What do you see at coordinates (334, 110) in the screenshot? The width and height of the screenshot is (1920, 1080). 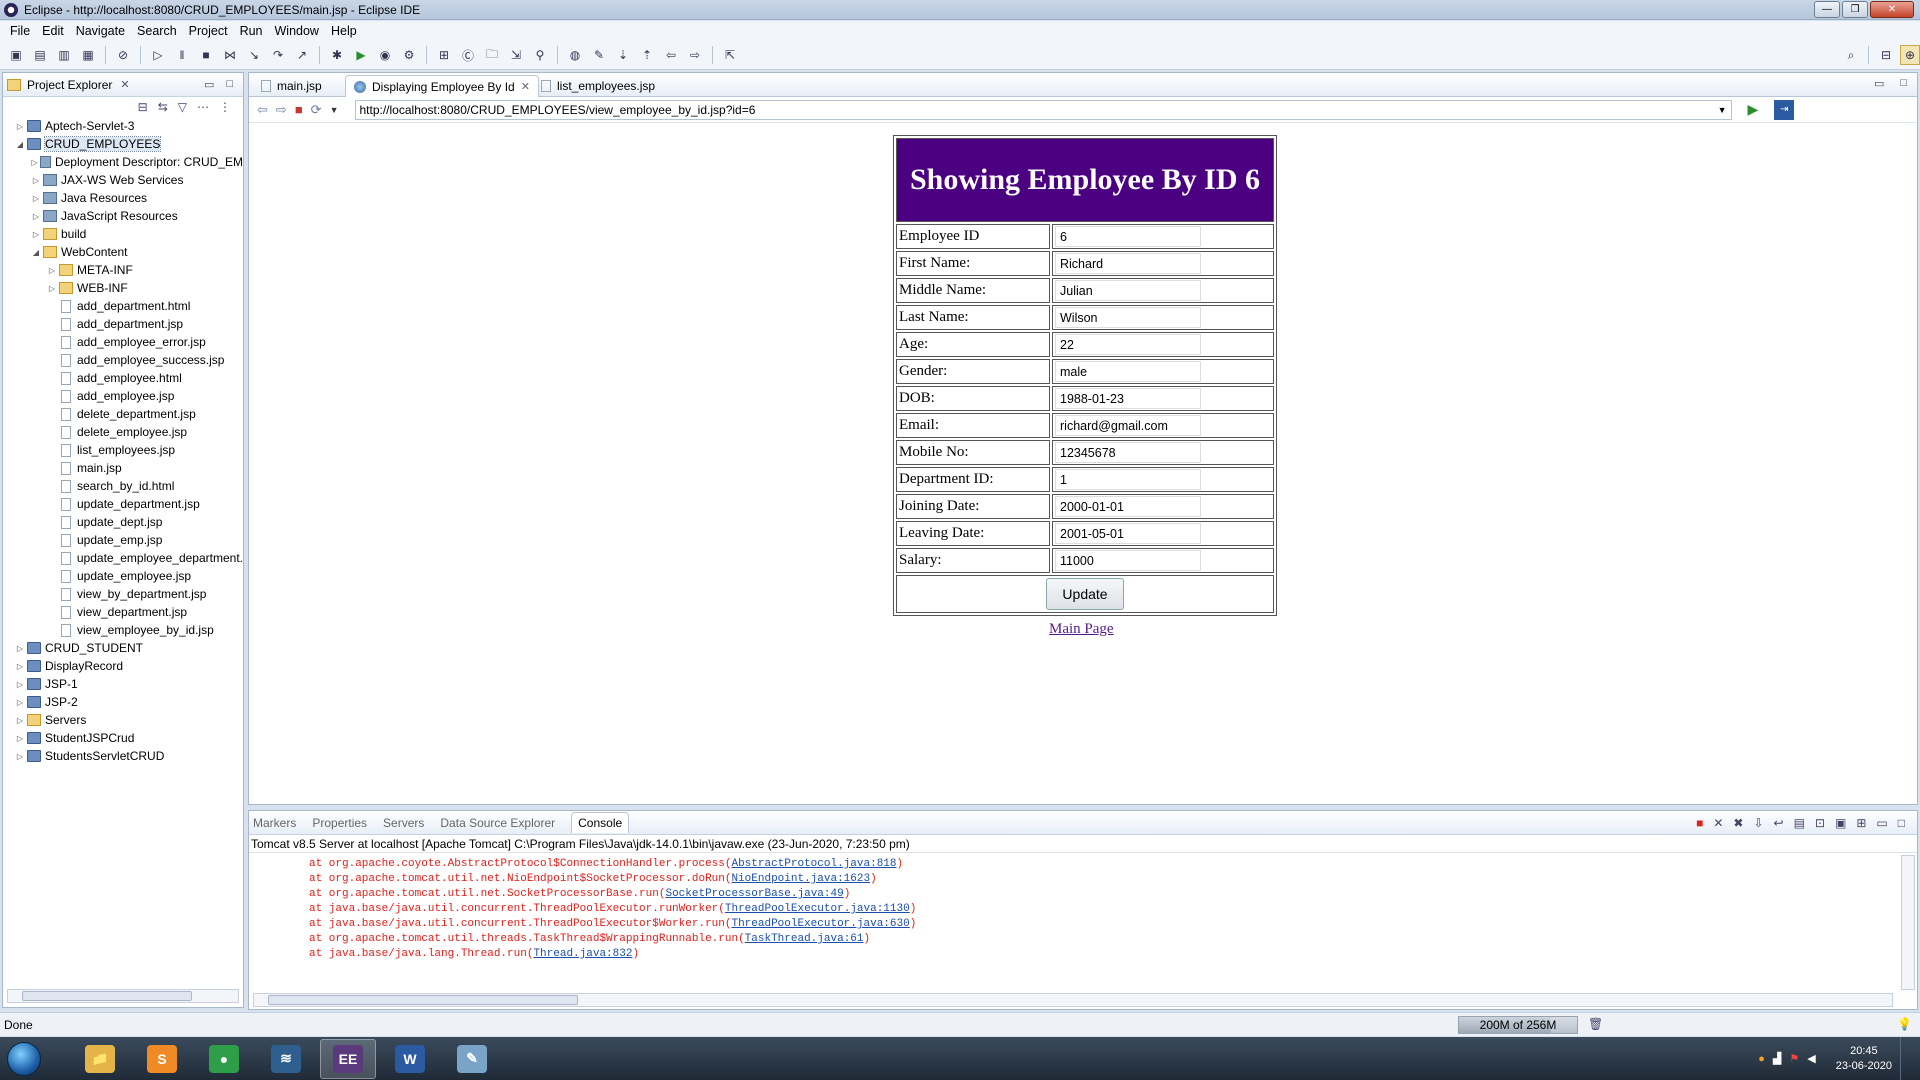 I see `refresh-dropdown-icon: ▼` at bounding box center [334, 110].